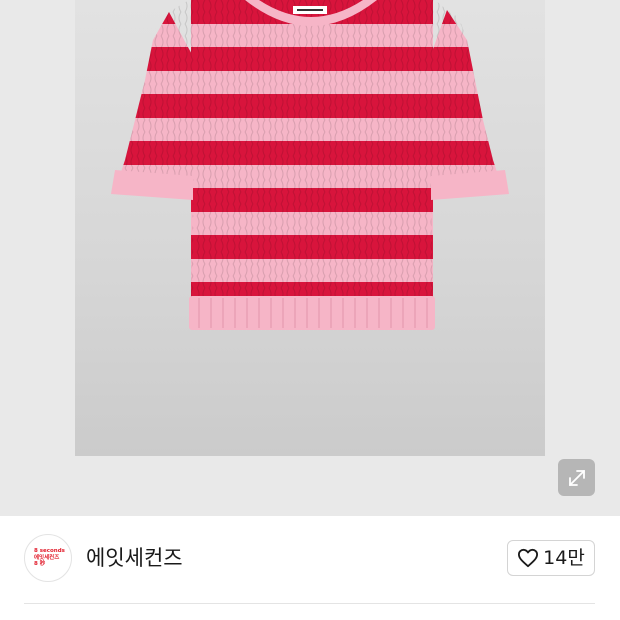 This screenshot has height=620, width=620. Describe the element at coordinates (528, 558) in the screenshot. I see `heart-outline-icon` at that location.